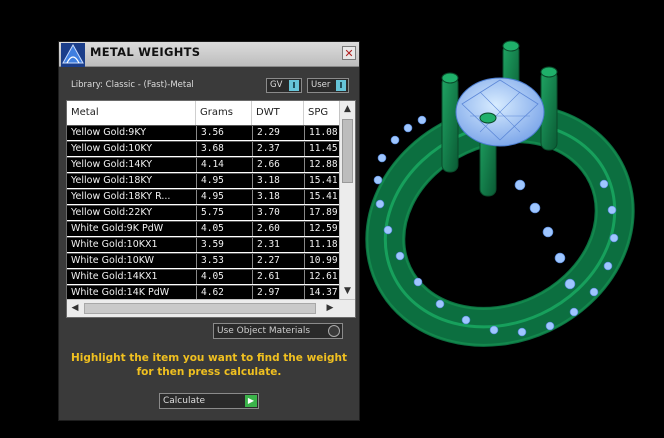  I want to click on table-row: White Gold:14K PdW 4.62 2.97 14.37, so click(203, 292).